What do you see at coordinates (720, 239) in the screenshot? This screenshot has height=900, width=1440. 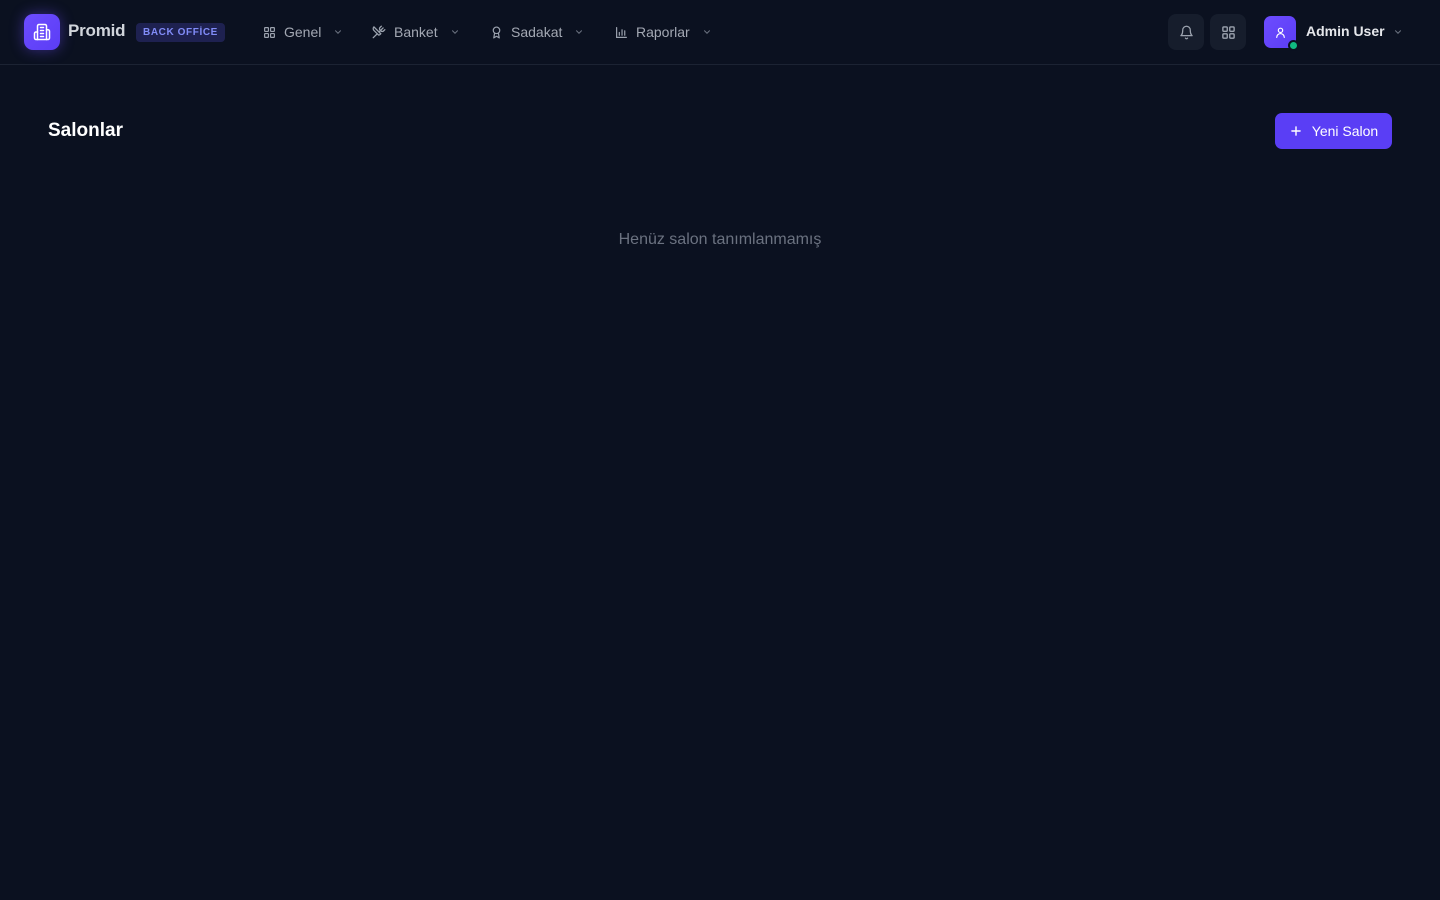 I see `empty-state-message: Henüz salon tanımlanmamış` at bounding box center [720, 239].